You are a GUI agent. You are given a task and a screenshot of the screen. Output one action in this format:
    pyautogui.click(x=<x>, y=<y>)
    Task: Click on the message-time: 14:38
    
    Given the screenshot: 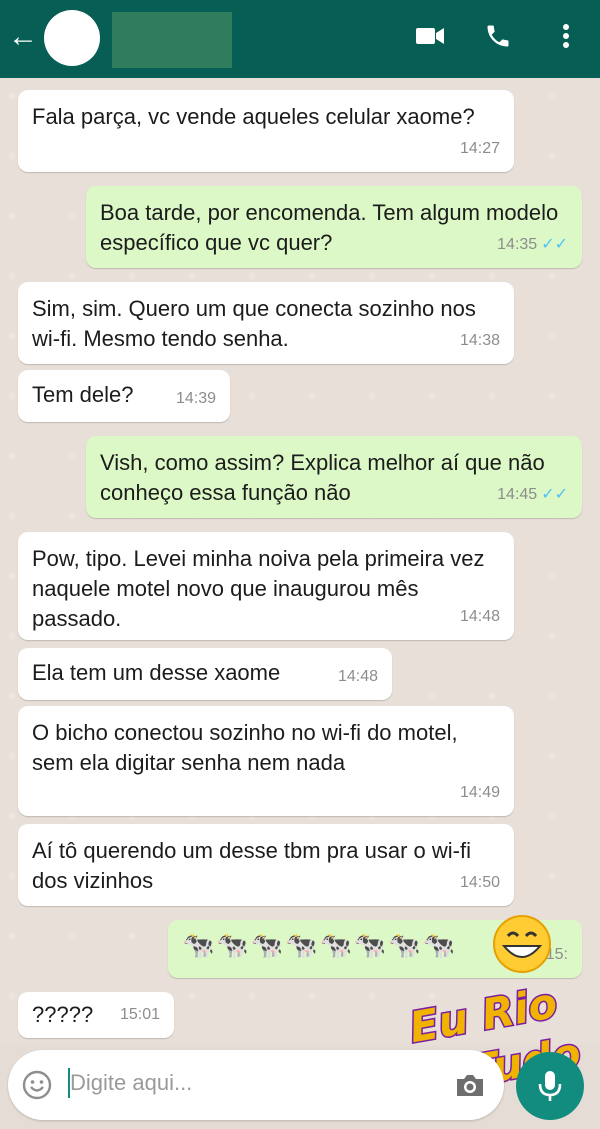 What is the action you would take?
    pyautogui.click(x=479, y=340)
    